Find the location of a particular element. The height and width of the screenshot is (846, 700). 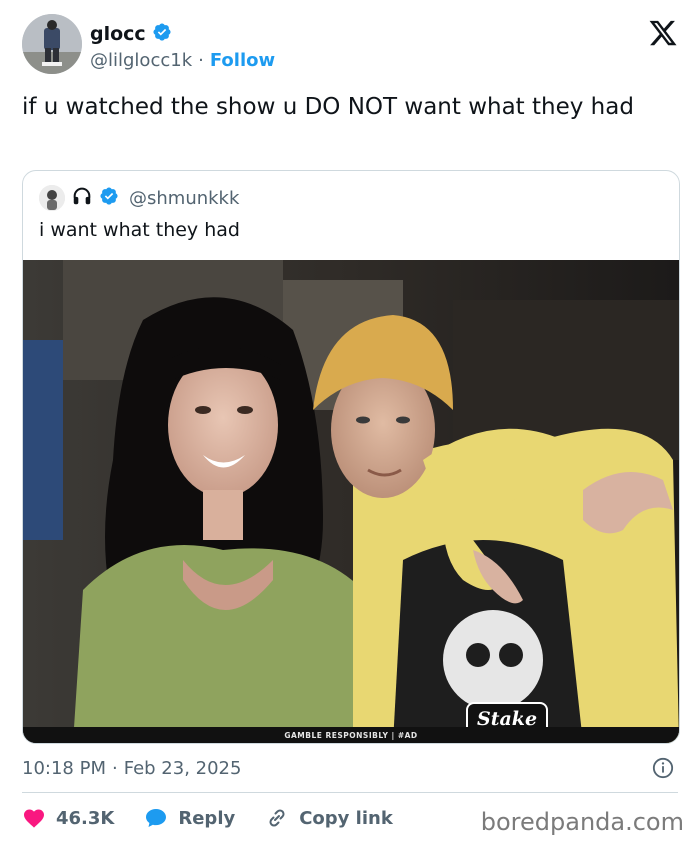

tweet-actions: 46.3K Reply Copy link is located at coordinates (222, 818).